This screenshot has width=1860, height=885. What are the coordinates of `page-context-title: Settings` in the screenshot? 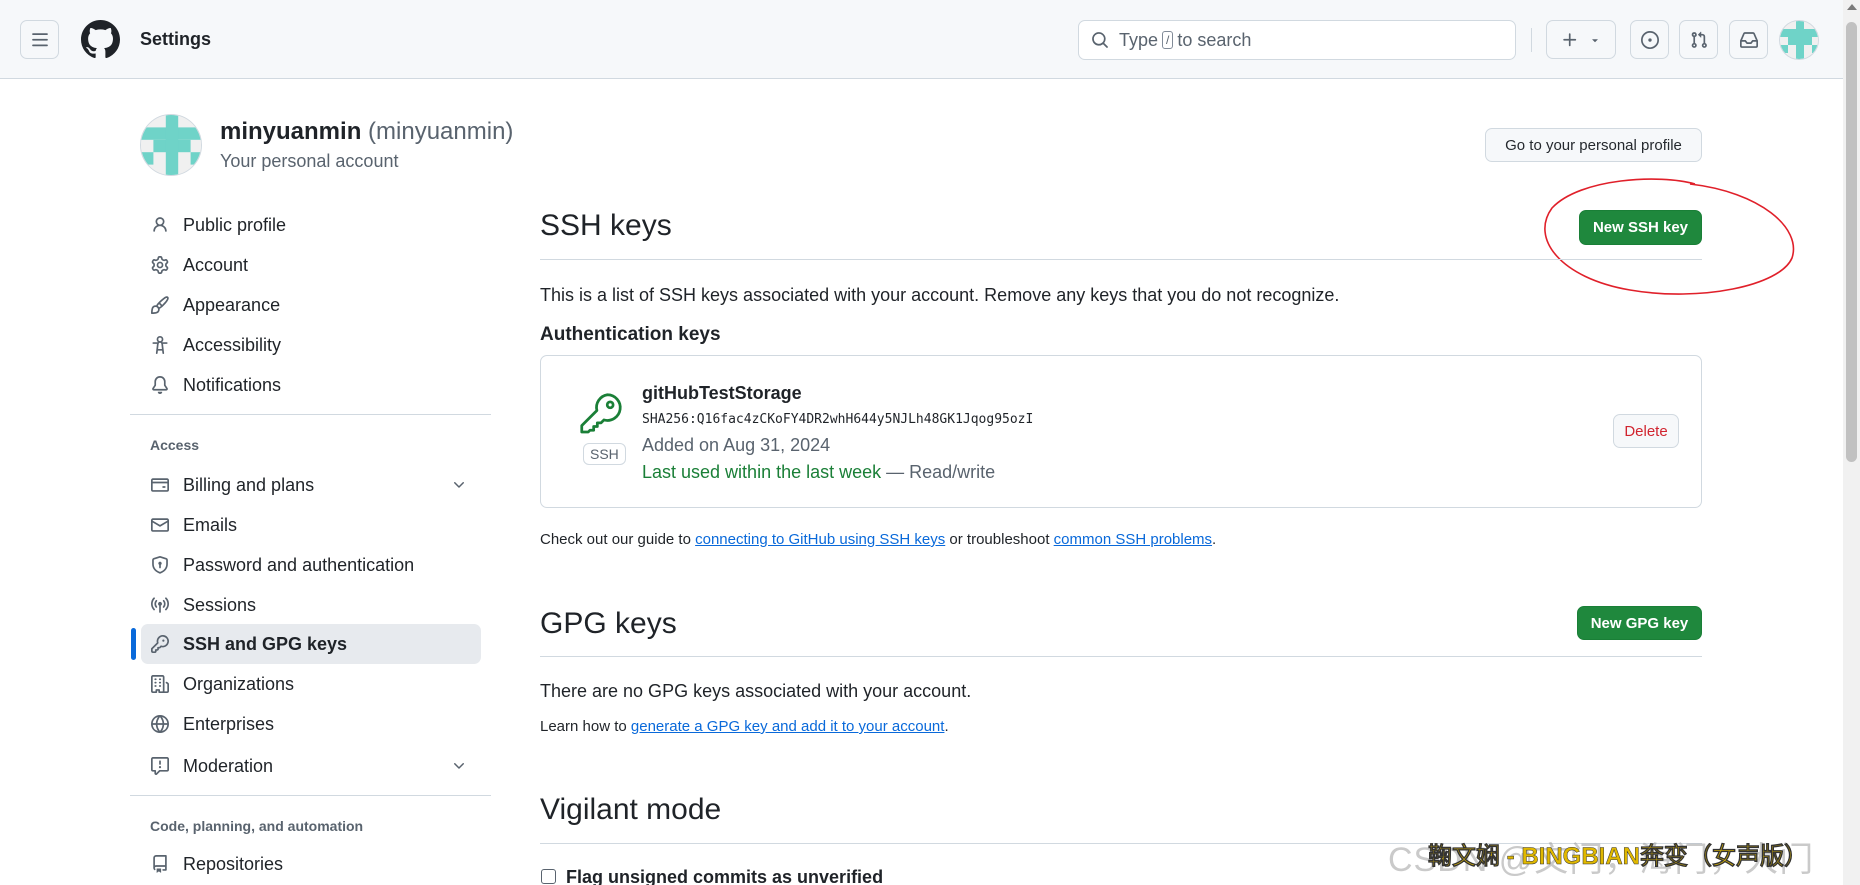 It's located at (175, 39).